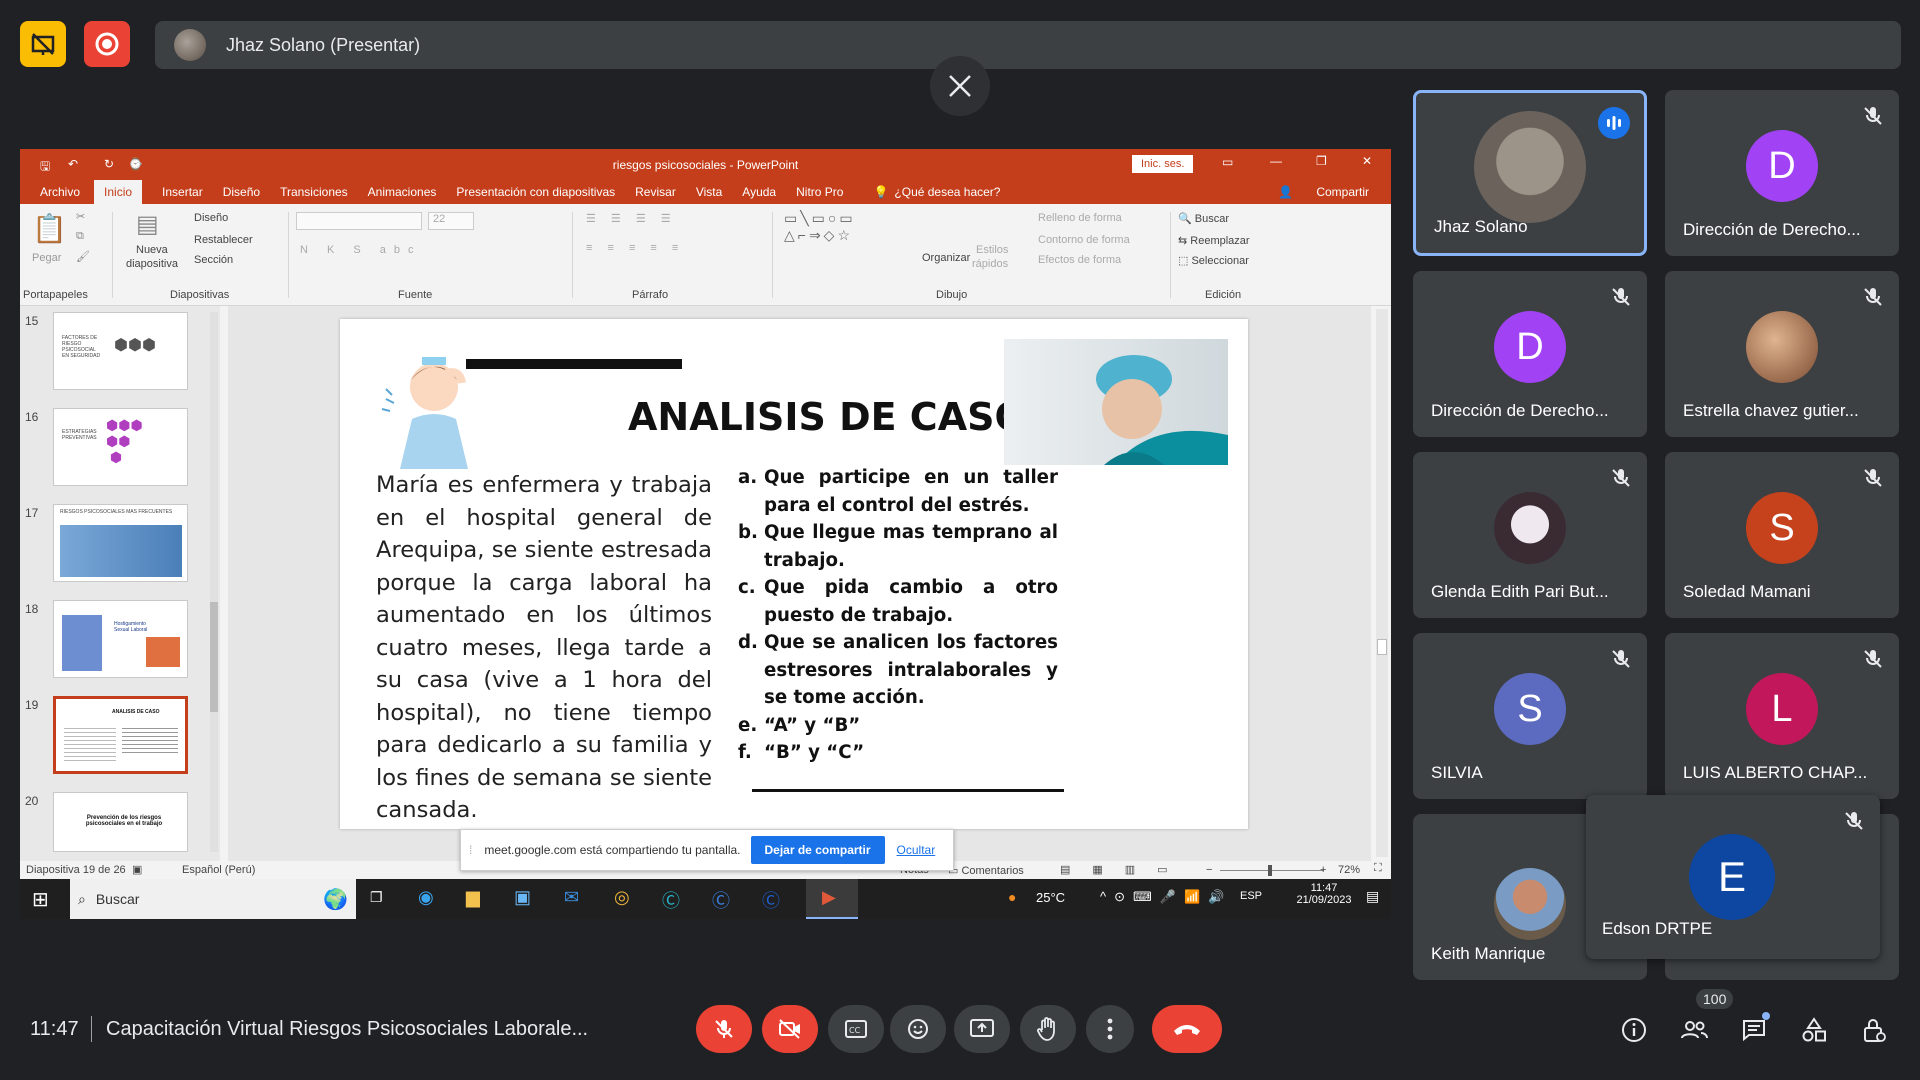  Describe the element at coordinates (359, 221) in the screenshot. I see `font-name-box` at that location.